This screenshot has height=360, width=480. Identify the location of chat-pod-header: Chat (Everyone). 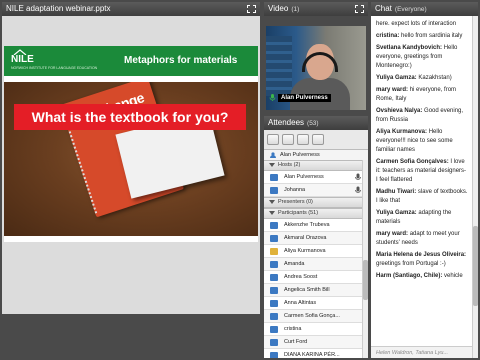
(424, 9).